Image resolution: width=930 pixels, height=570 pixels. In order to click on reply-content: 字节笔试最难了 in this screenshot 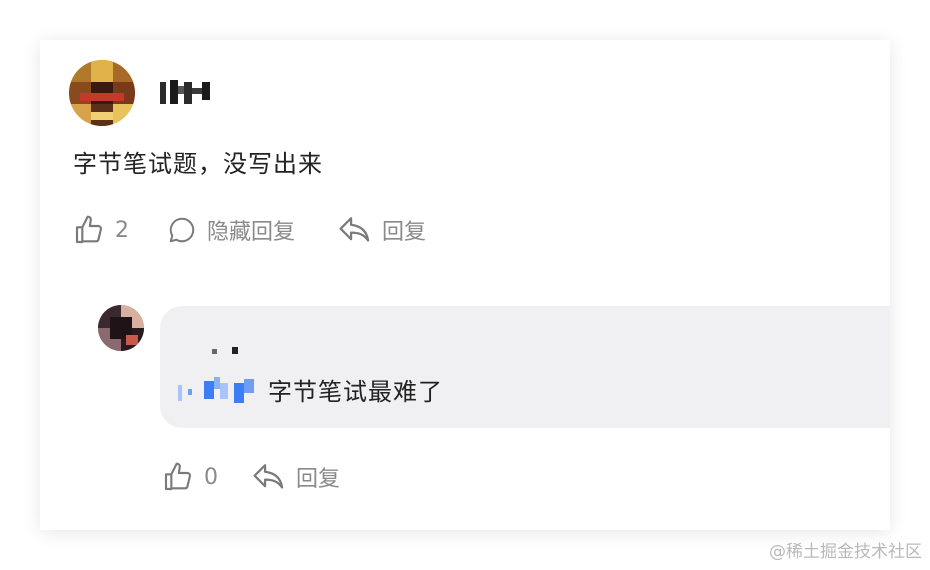, I will do `click(310, 389)`.